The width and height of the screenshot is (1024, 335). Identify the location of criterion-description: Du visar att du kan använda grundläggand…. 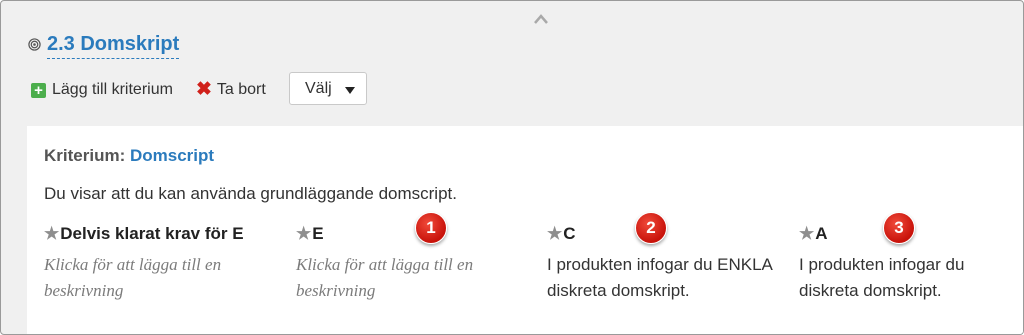
(250, 194).